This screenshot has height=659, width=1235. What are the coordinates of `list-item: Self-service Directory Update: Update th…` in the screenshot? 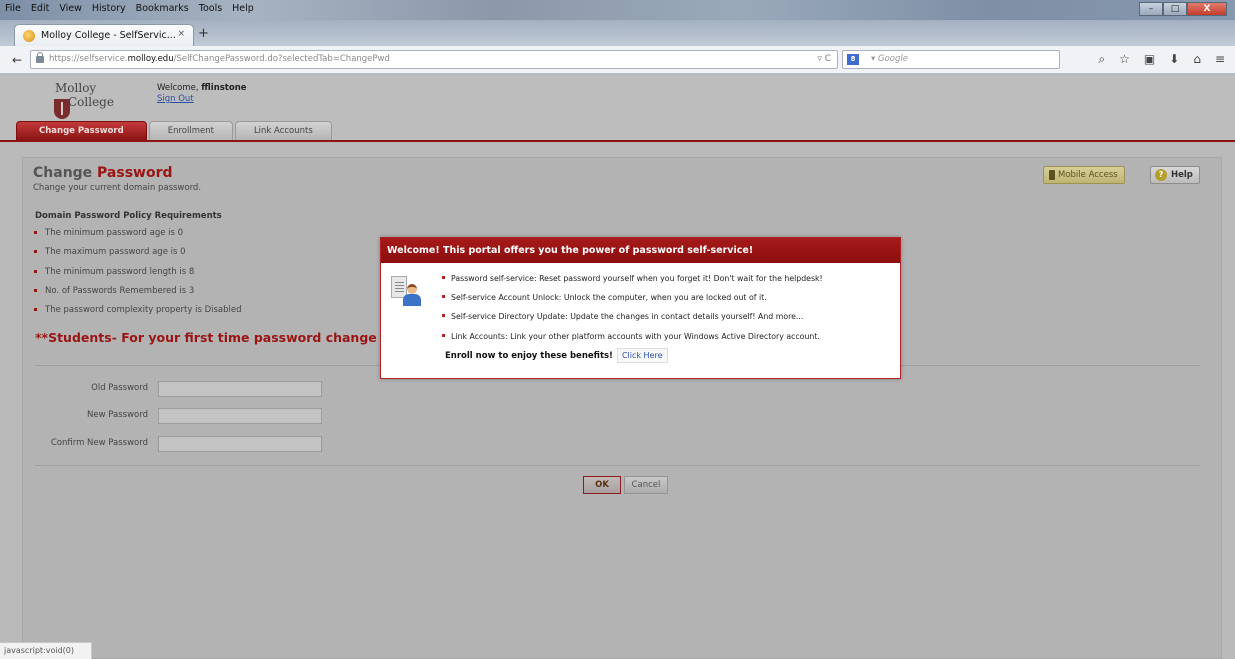 It's located at (632, 321).